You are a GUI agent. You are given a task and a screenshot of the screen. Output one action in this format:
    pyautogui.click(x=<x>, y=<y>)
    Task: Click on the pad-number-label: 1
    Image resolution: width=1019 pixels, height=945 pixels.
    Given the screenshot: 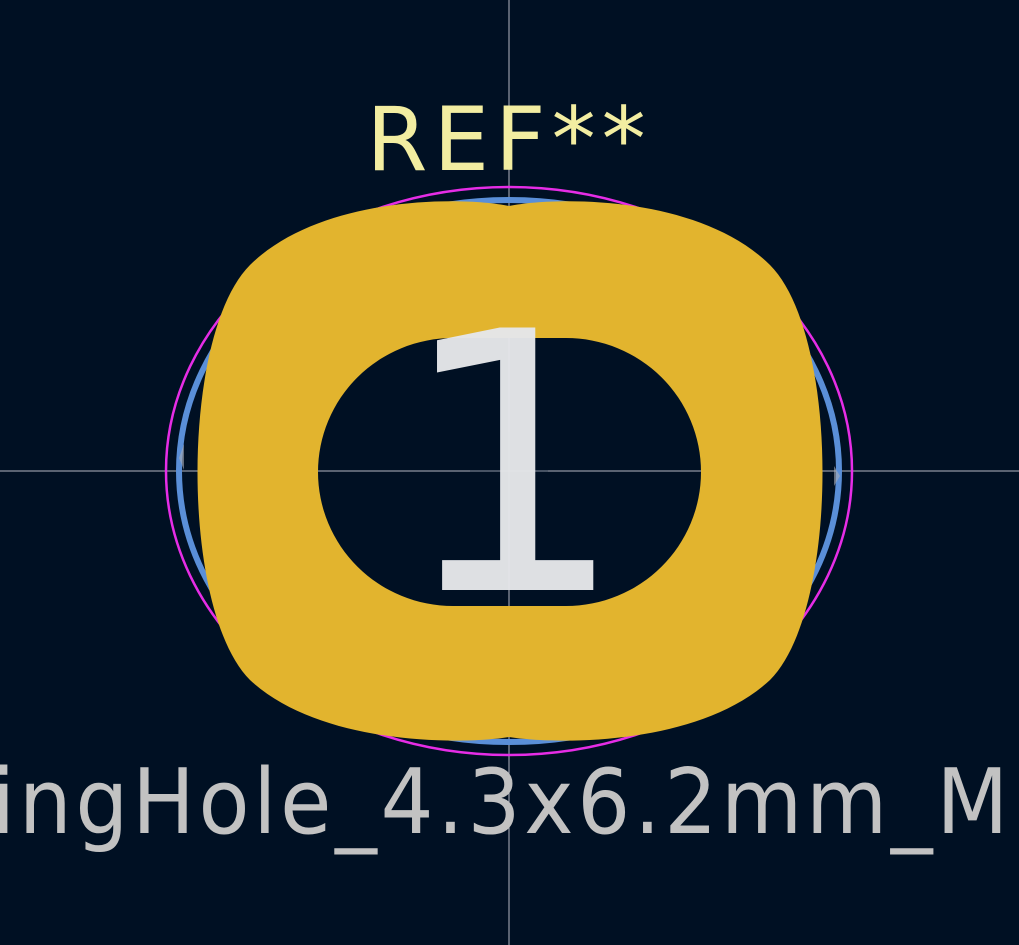 What is the action you would take?
    pyautogui.click(x=511, y=465)
    